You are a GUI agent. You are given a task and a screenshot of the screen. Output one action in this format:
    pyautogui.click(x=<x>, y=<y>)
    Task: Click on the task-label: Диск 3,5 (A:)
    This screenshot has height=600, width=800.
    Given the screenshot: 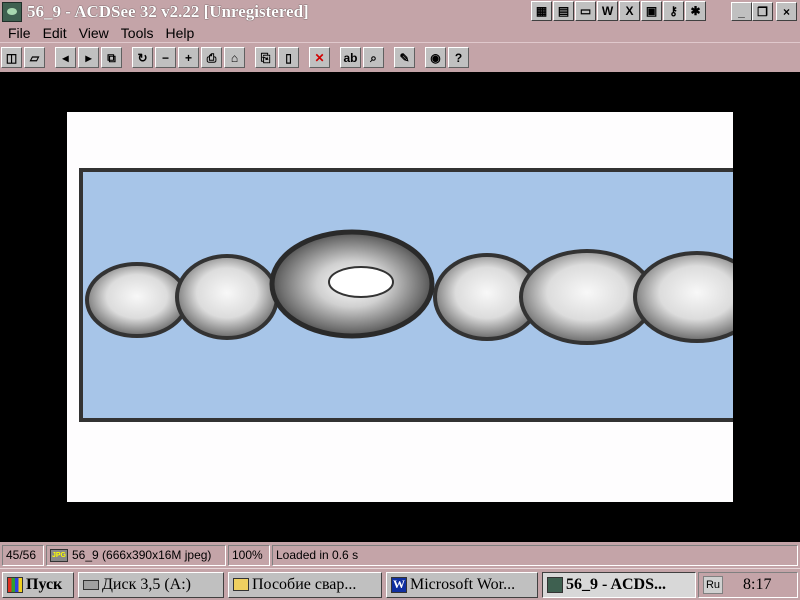 What is the action you would take?
    pyautogui.click(x=147, y=584)
    